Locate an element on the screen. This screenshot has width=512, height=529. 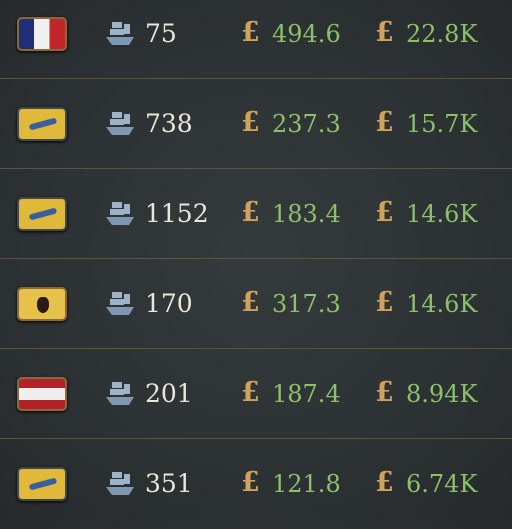
ship-count: 75 is located at coordinates (161, 33).